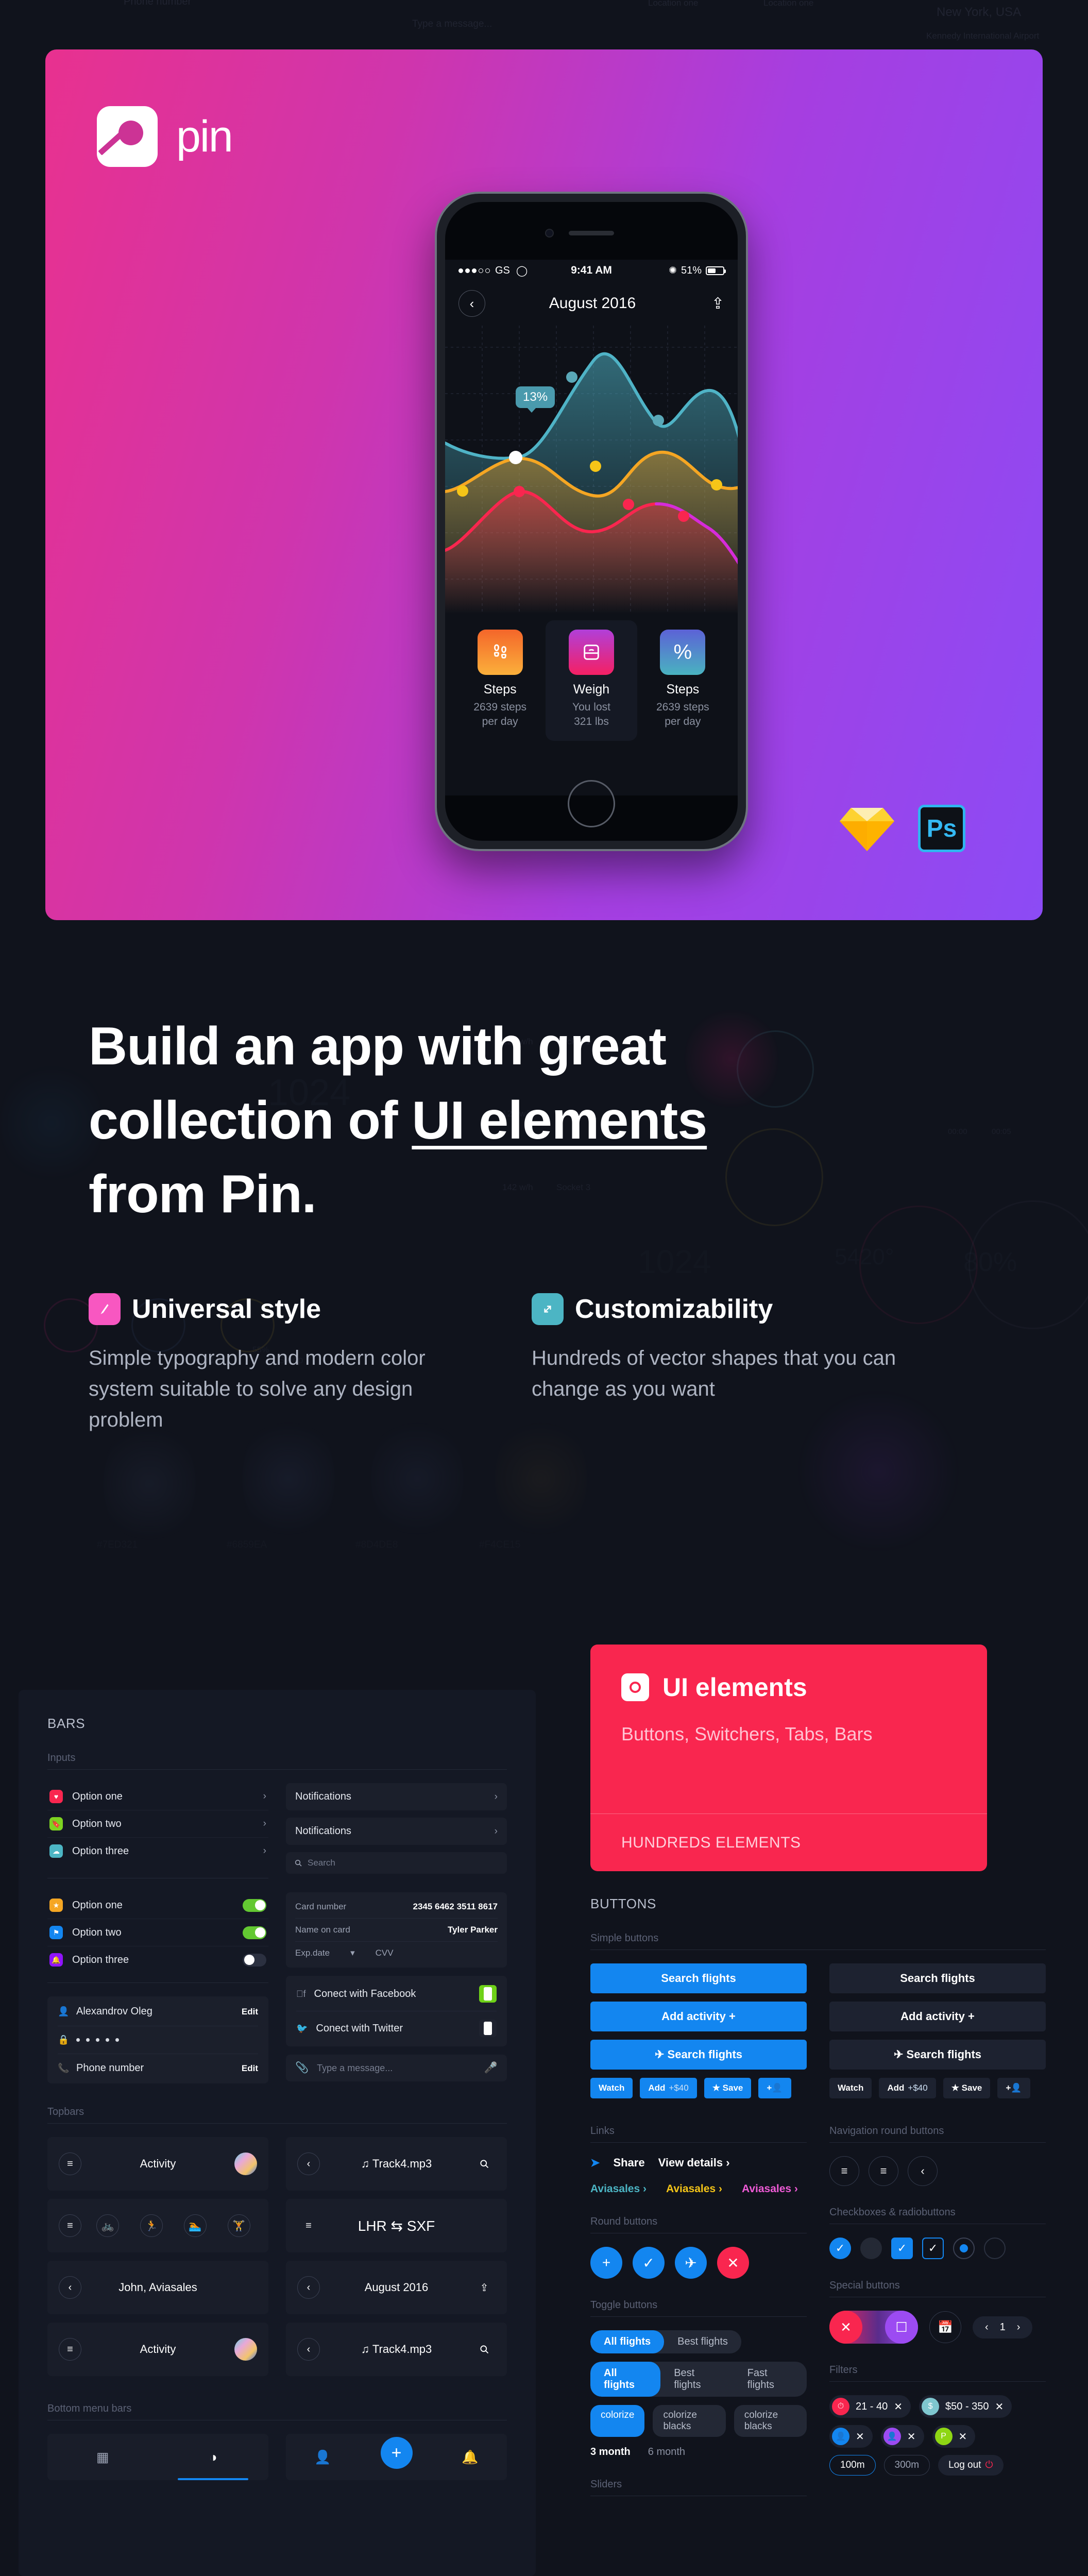 This screenshot has width=1088, height=2576. I want to click on switch-off, so click(488, 2029).